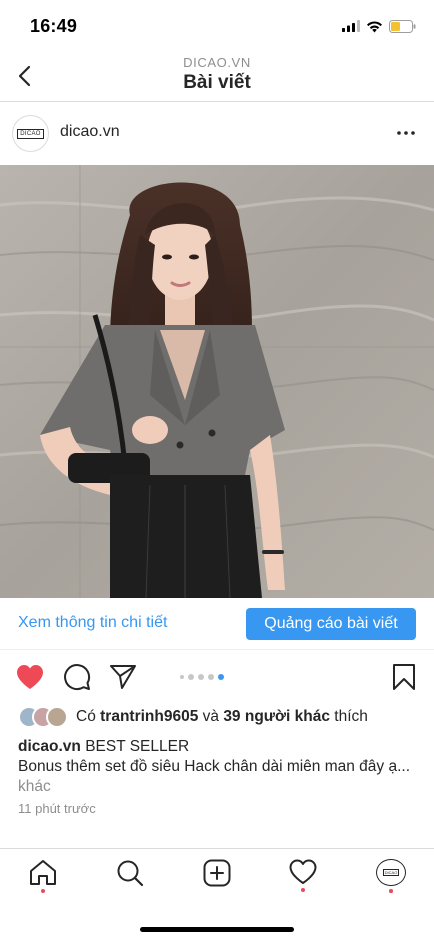 This screenshot has width=434, height=941. I want to click on post-timestamp: 11 phút trước, so click(57, 808).